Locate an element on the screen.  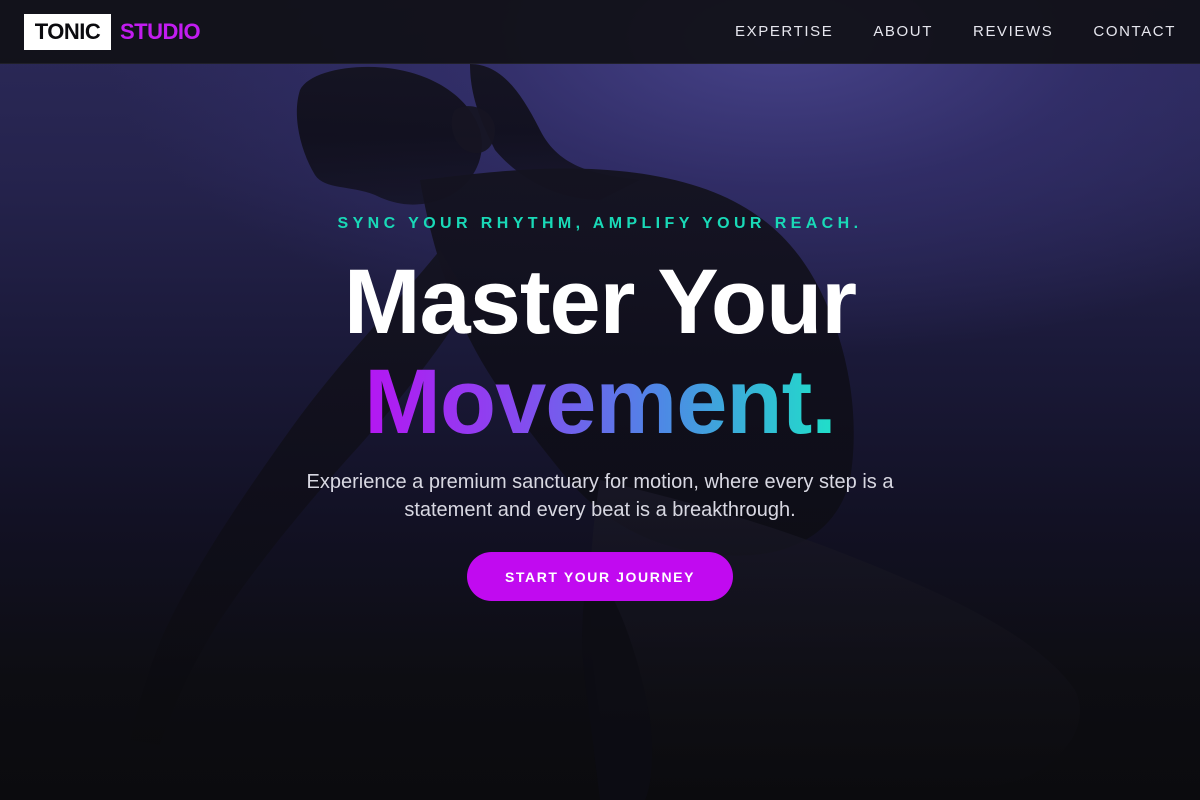
hero-headline-line2: Movement. is located at coordinates (600, 402).